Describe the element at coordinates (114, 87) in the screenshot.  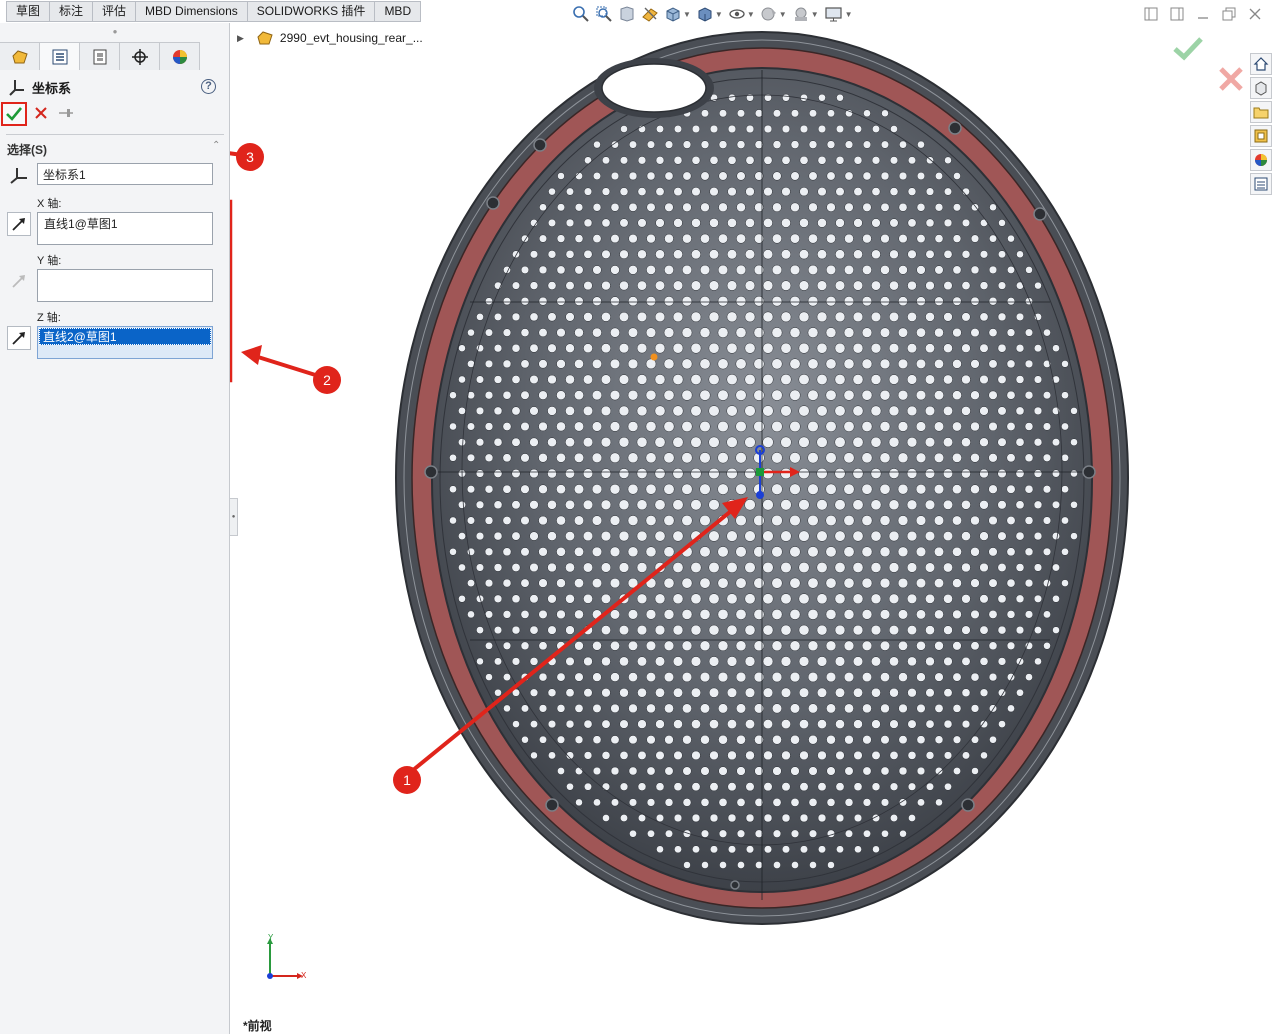
I see `property-manager-header: 坐标系 ?` at that location.